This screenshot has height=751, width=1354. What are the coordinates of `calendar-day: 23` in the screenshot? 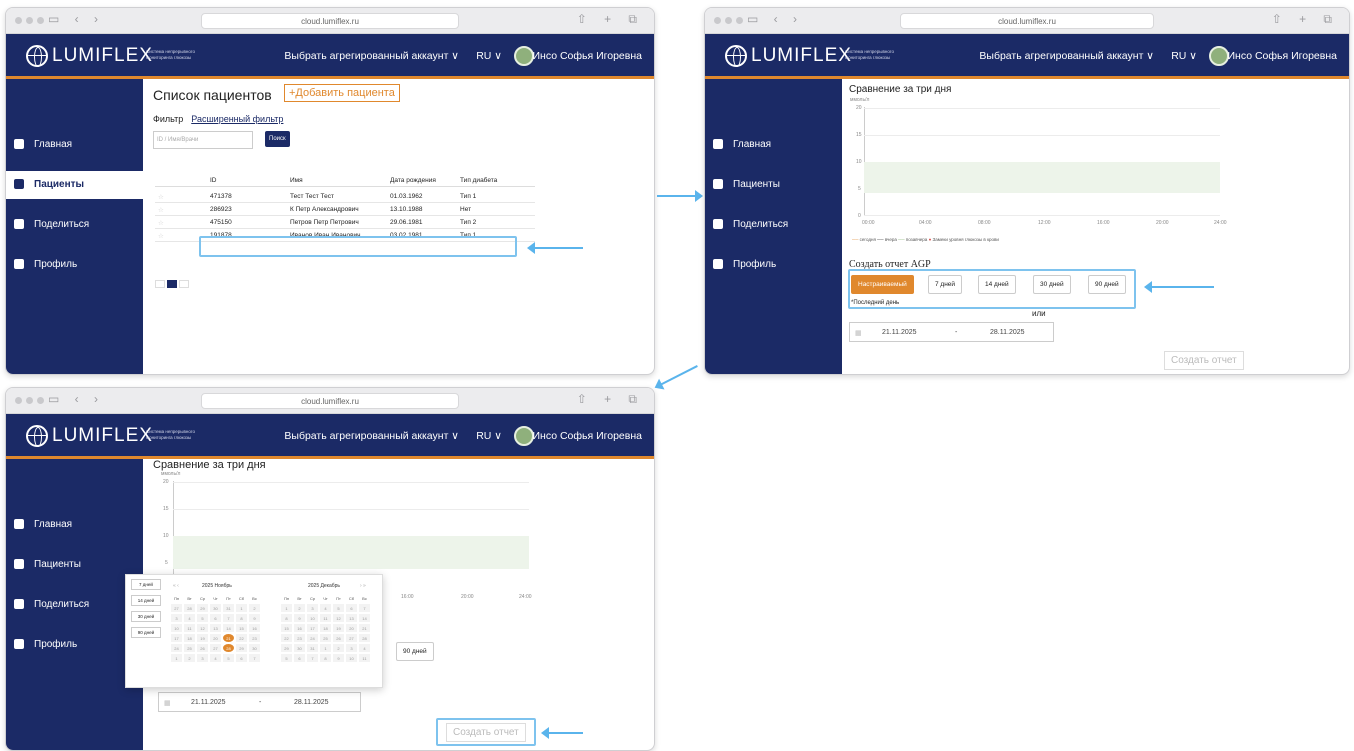 It's located at (254, 638).